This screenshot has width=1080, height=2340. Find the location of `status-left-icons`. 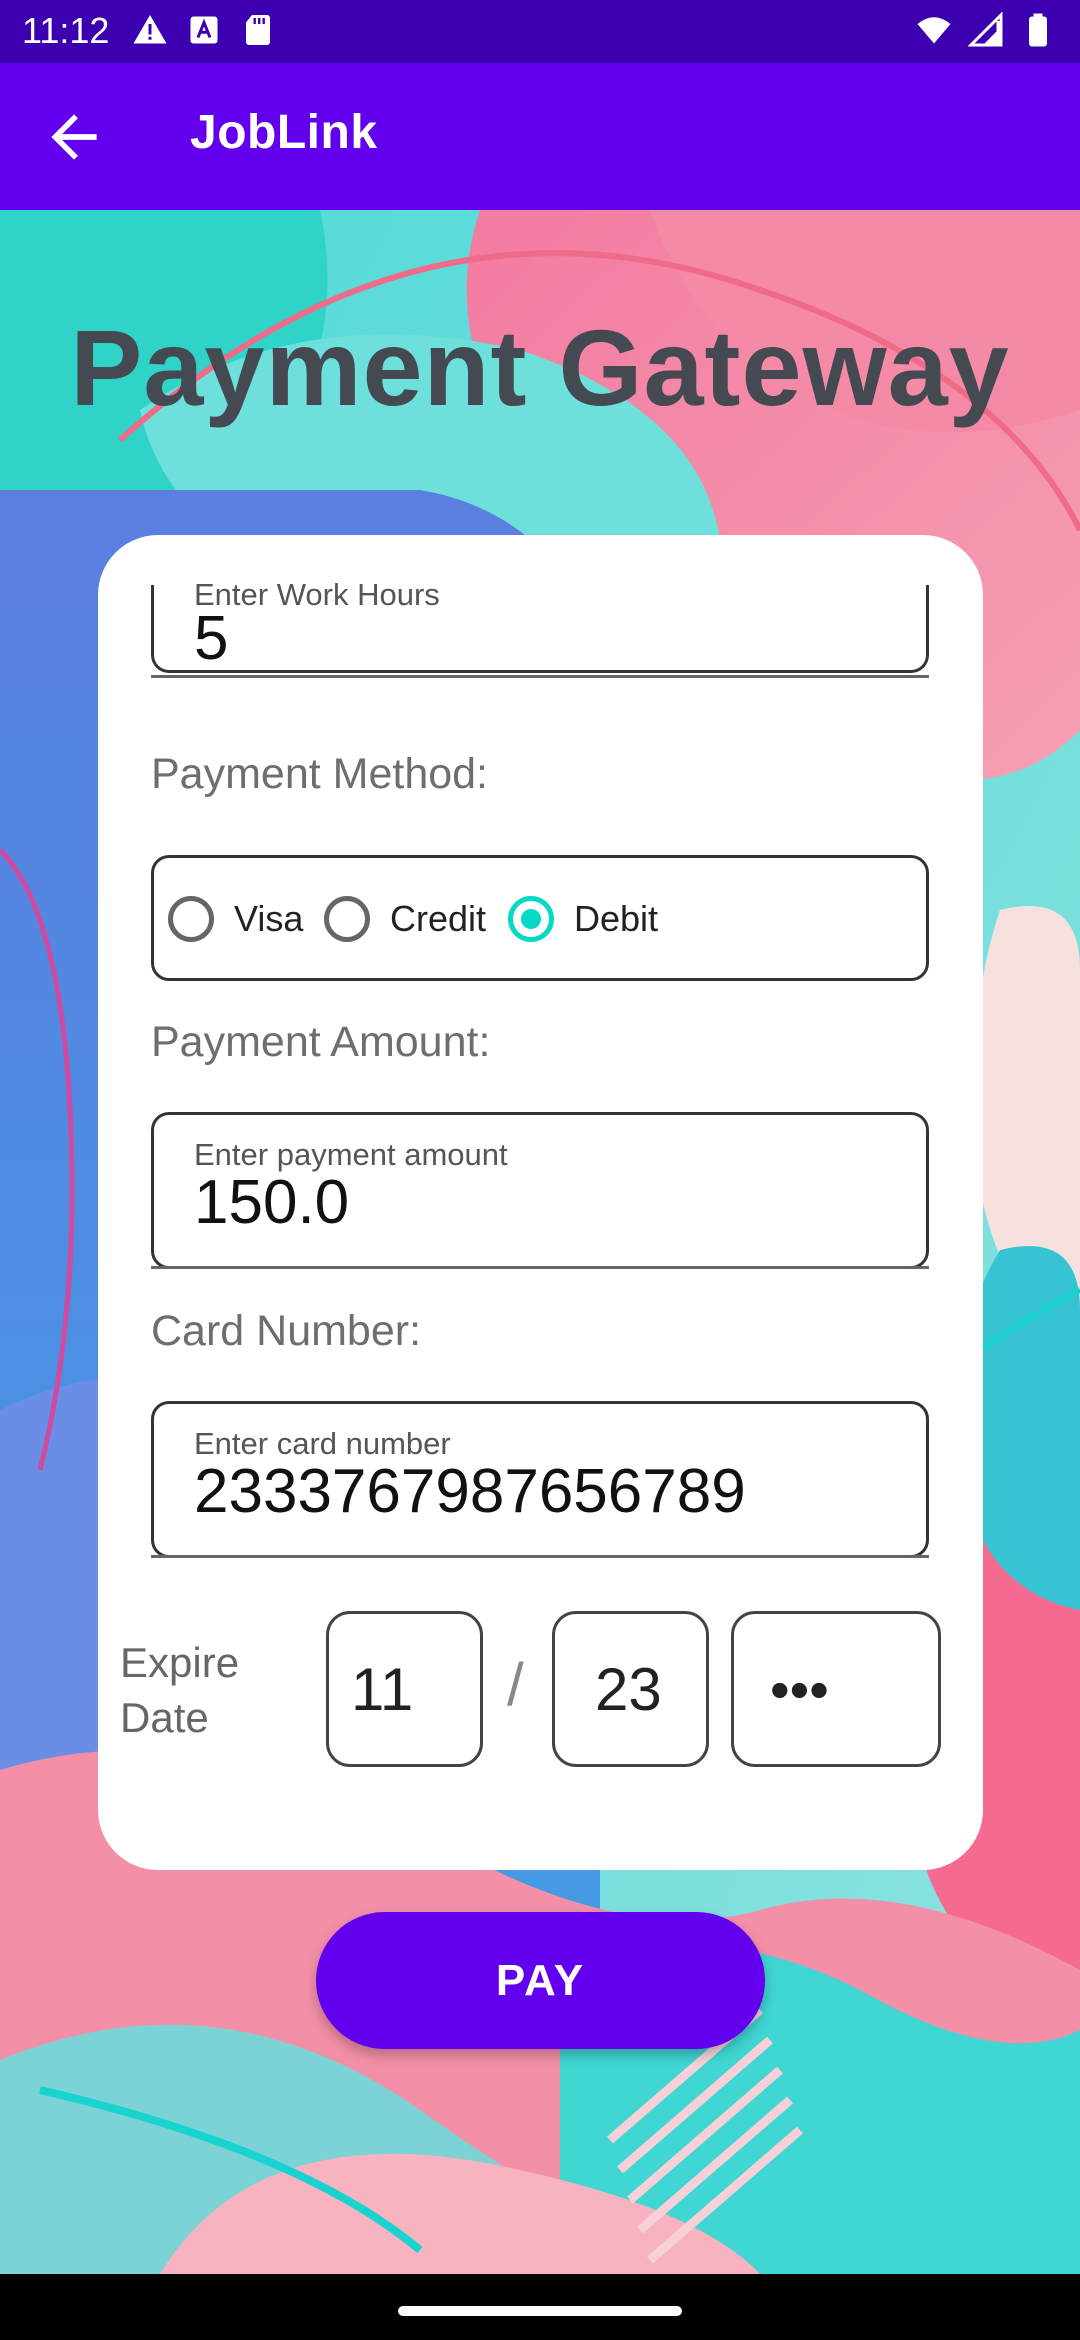

status-left-icons is located at coordinates (204, 30).